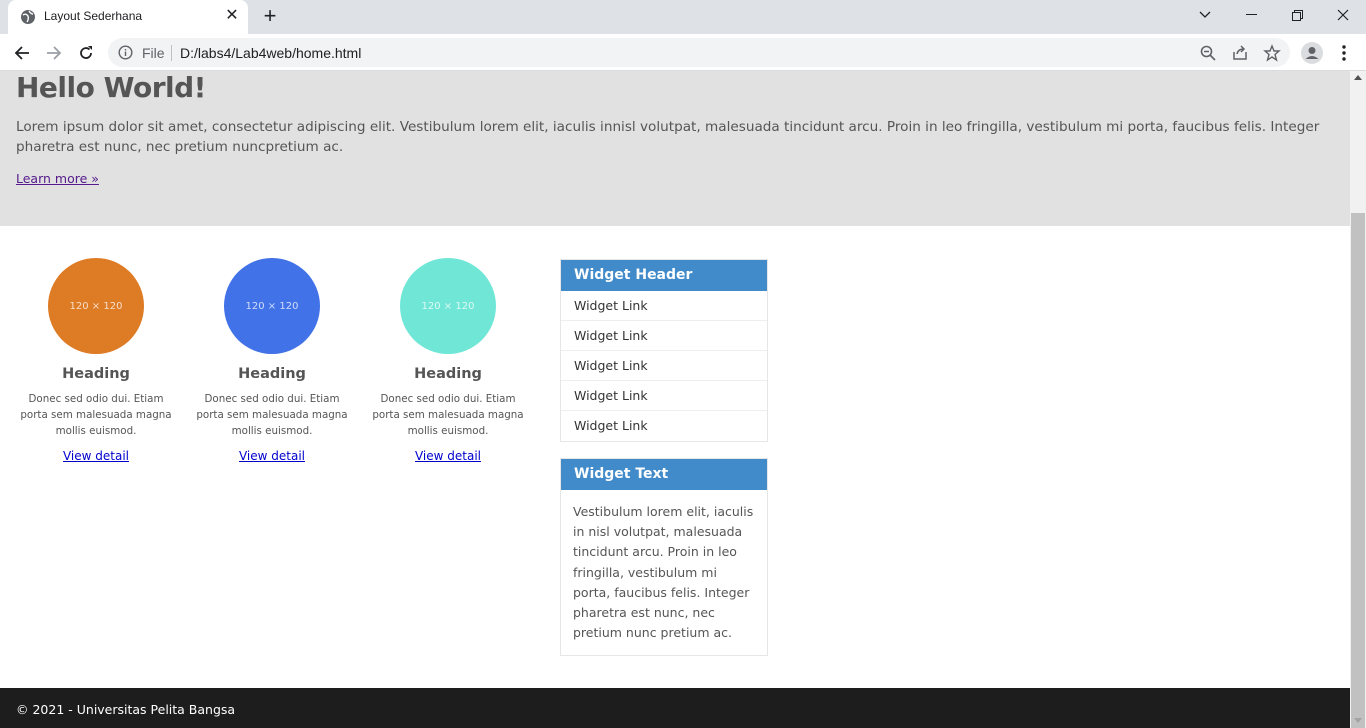 The width and height of the screenshot is (1366, 728). I want to click on new-tab-icon: +, so click(270, 17).